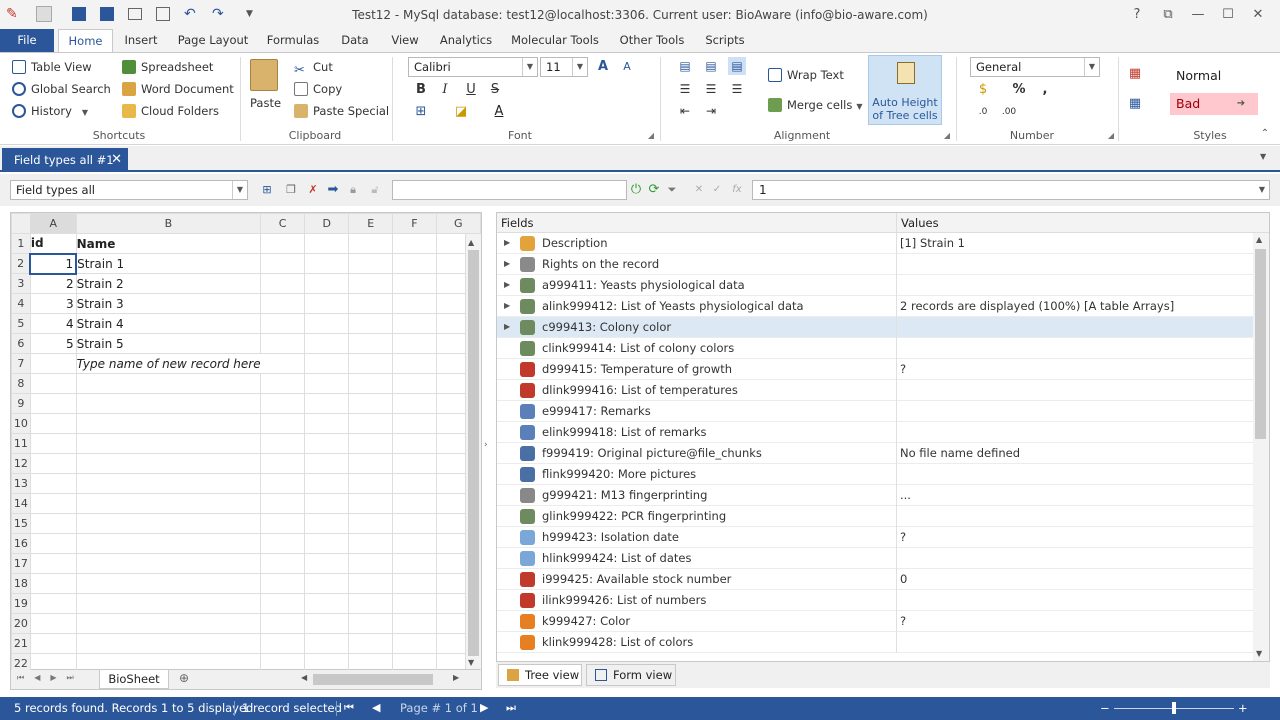 The height and width of the screenshot is (720, 1280). What do you see at coordinates (1260, 344) in the screenshot?
I see `scrollbar-thumb` at bounding box center [1260, 344].